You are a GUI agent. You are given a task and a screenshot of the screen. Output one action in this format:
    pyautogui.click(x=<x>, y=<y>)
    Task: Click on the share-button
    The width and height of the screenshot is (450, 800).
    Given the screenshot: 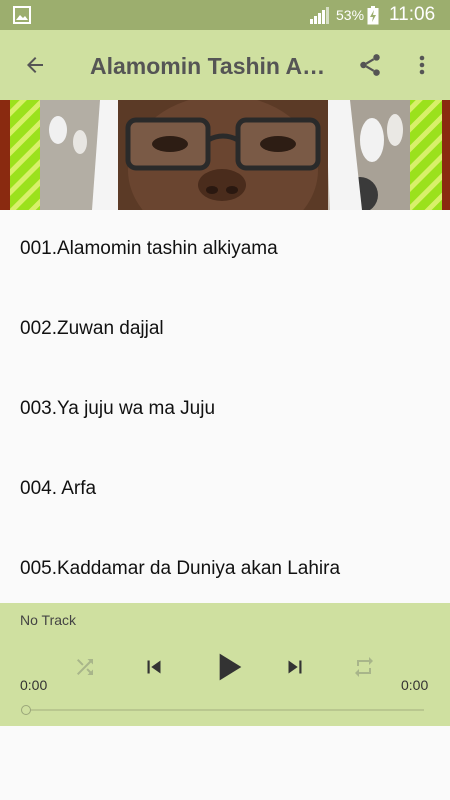 What is the action you would take?
    pyautogui.click(x=370, y=65)
    